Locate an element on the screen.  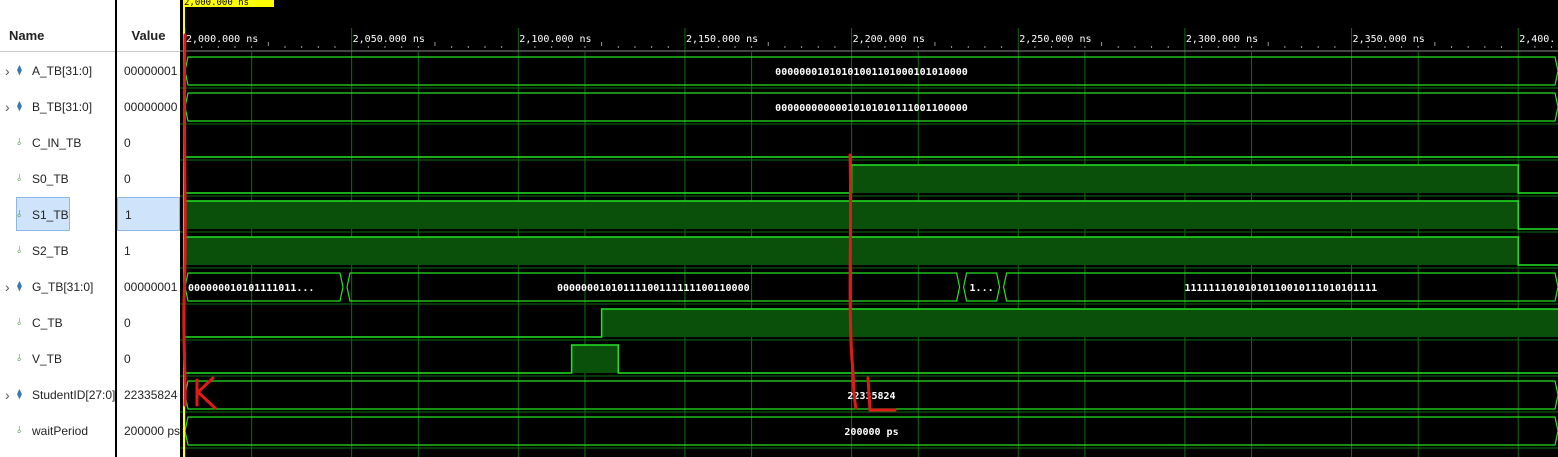
time-tick-label: 2,350.000 ns is located at coordinates (1389, 39).